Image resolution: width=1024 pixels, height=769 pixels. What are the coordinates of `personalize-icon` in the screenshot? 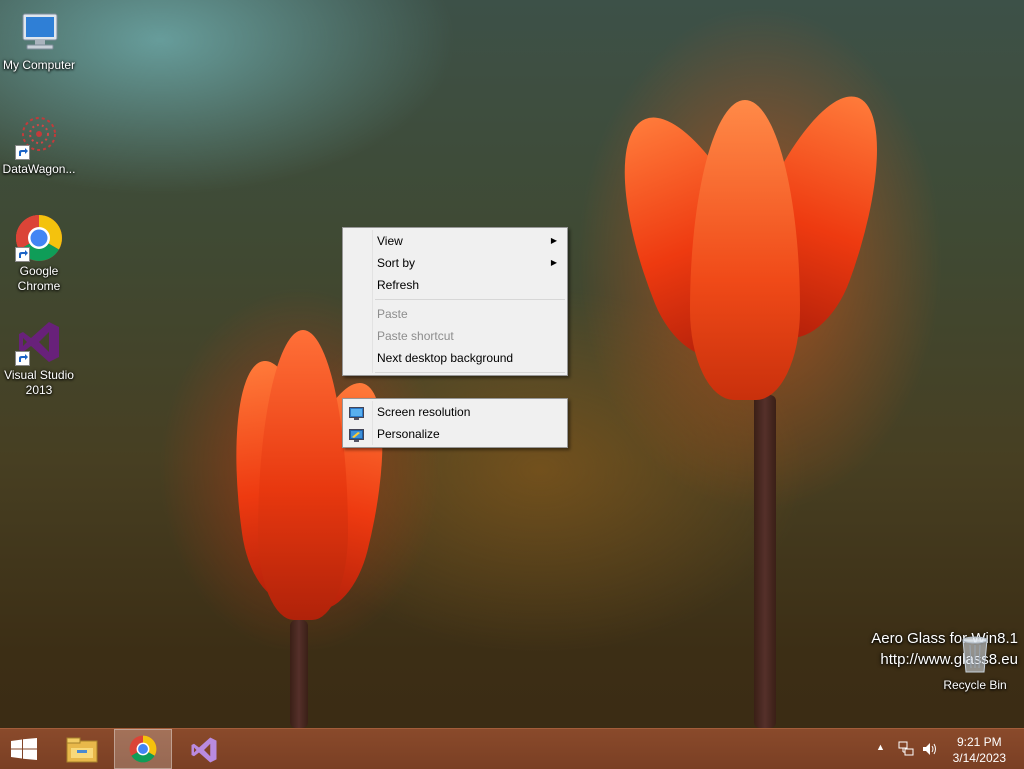 It's located at (356, 434).